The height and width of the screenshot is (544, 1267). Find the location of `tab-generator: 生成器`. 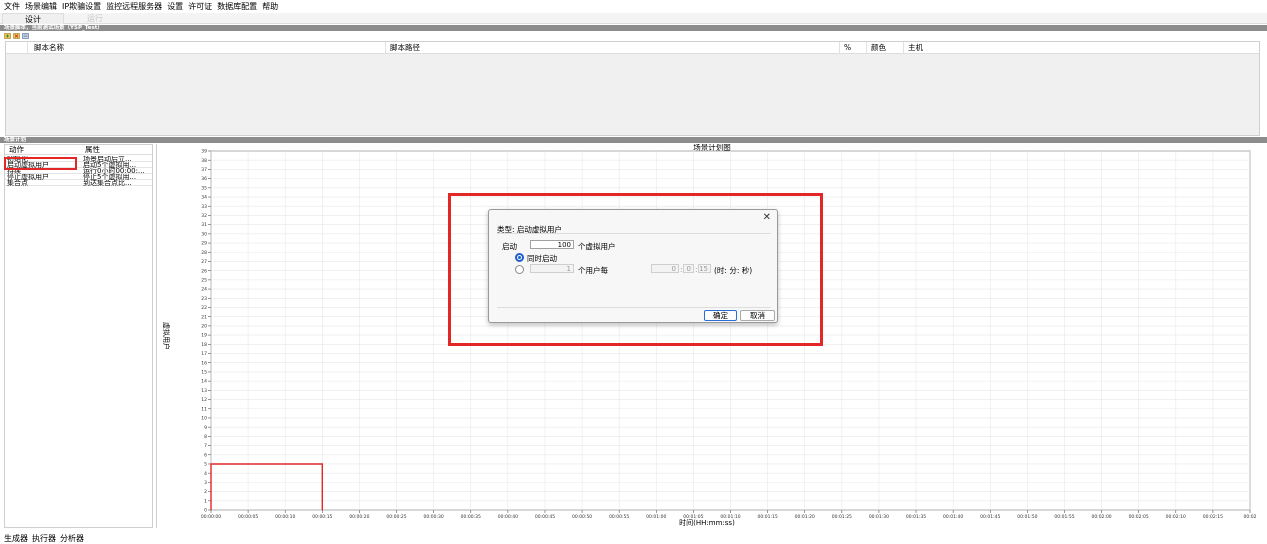

tab-generator: 生成器 is located at coordinates (16, 538).